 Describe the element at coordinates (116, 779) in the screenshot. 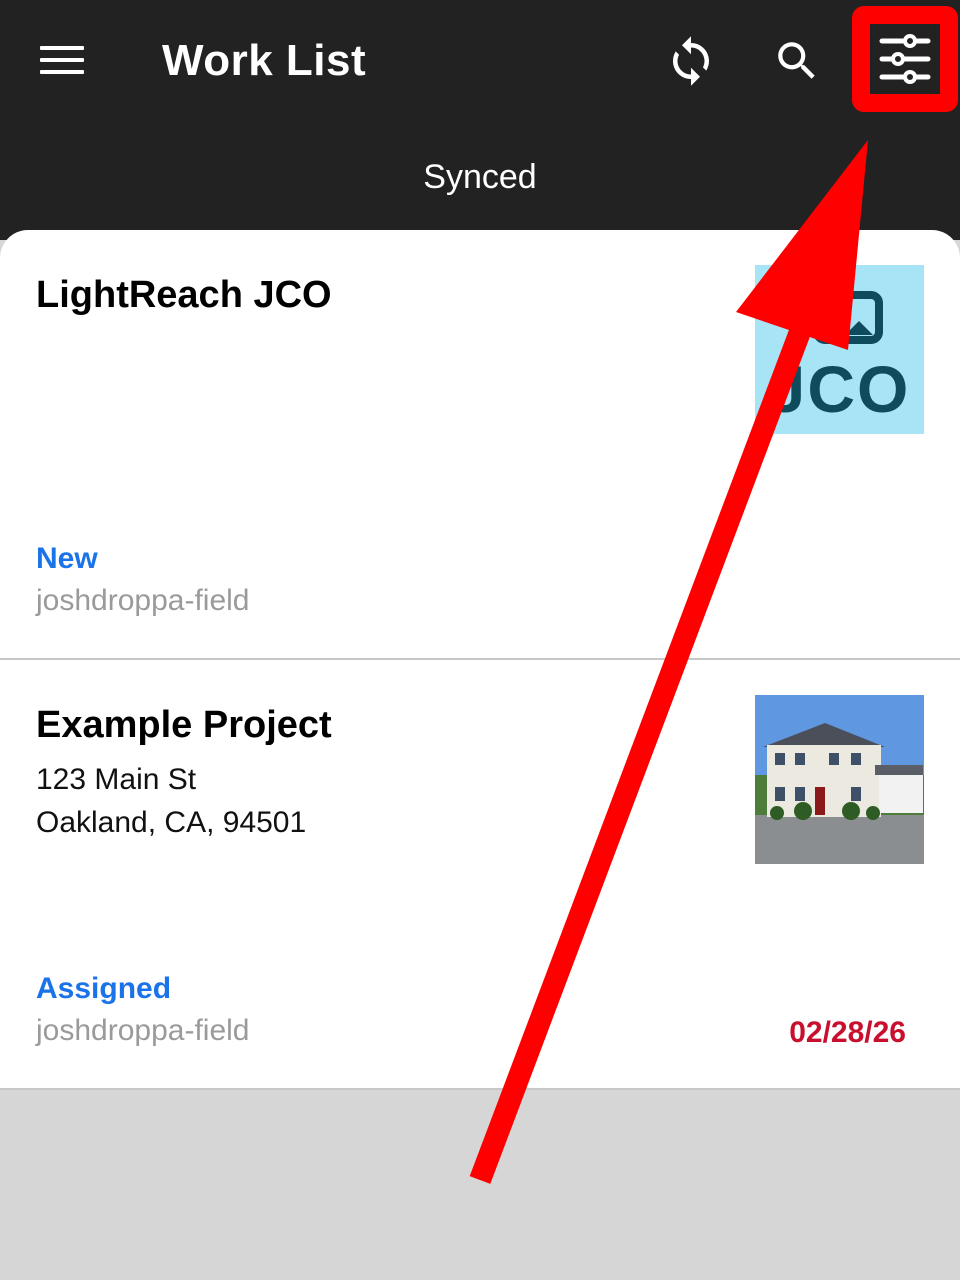

I see `address-line-1: 123 Main St` at that location.